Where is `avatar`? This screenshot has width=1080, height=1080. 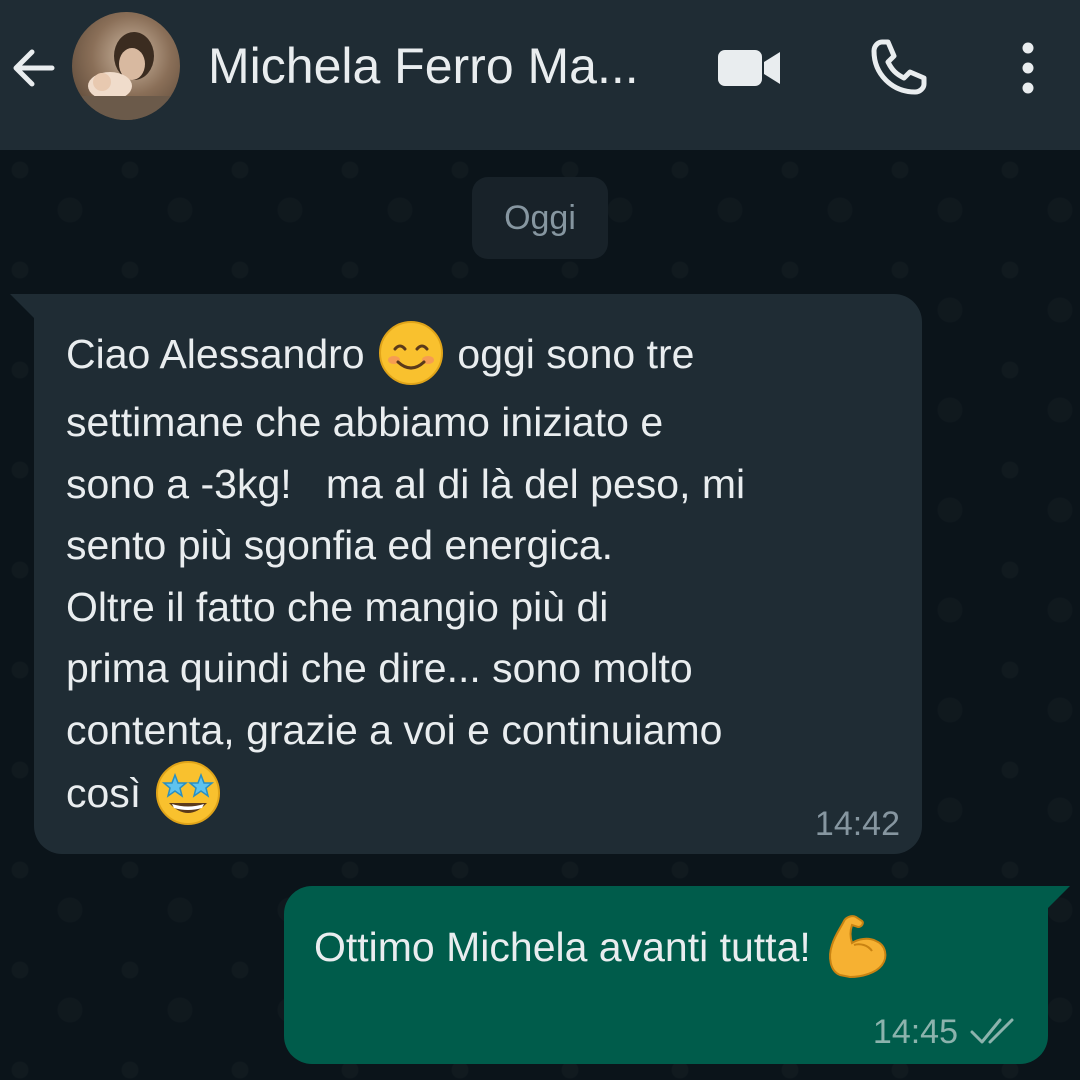
avatar is located at coordinates (126, 66).